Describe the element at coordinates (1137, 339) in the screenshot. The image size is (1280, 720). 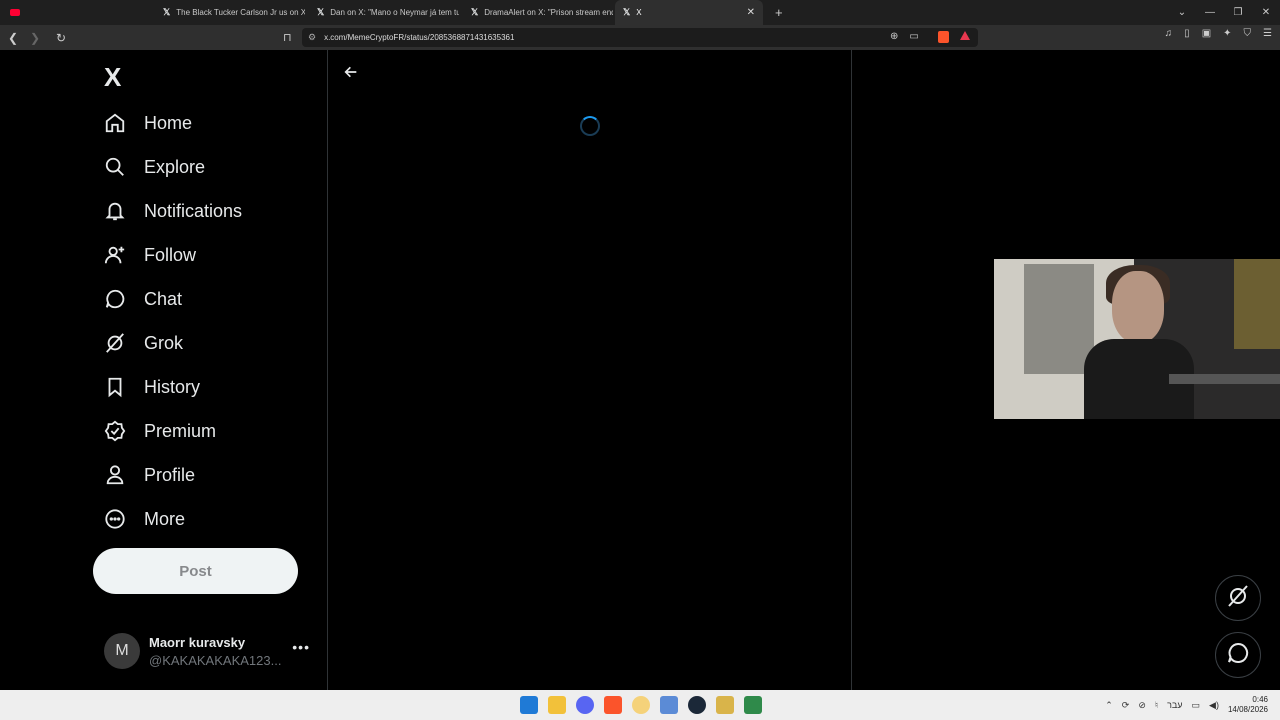
I see `webcam-overlay` at that location.